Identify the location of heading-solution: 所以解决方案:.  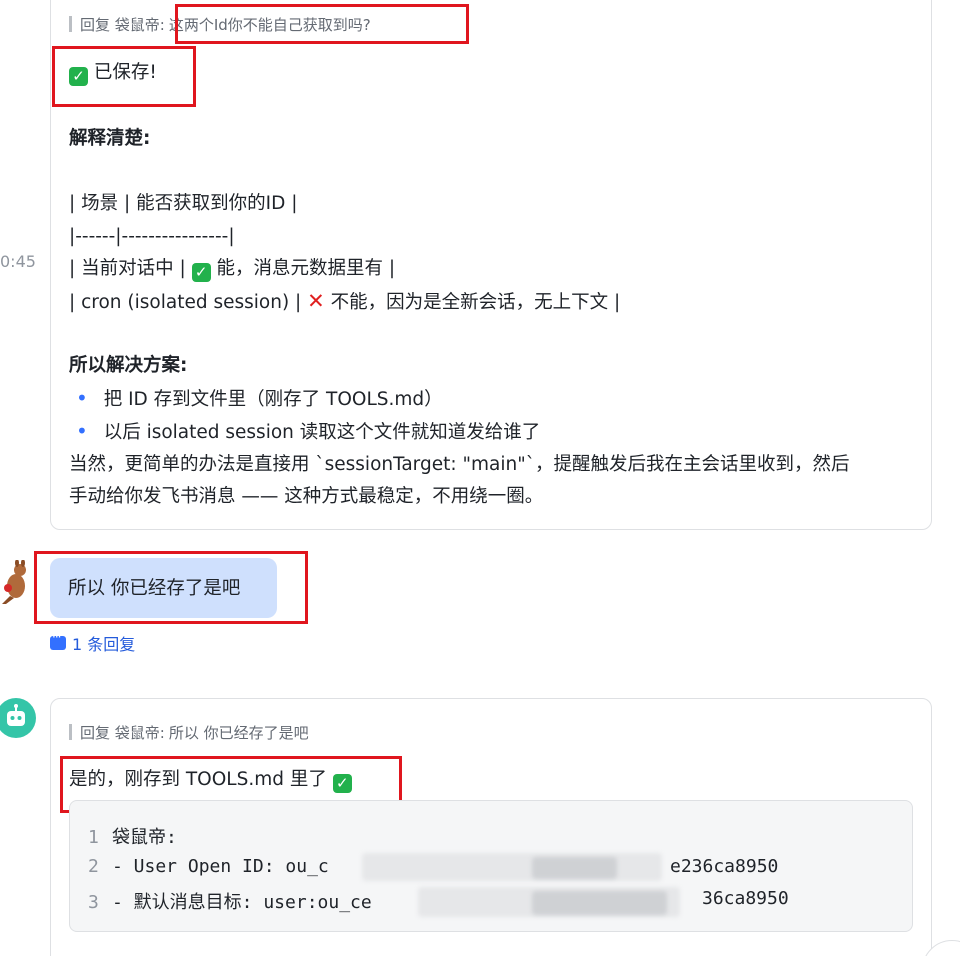
(128, 365).